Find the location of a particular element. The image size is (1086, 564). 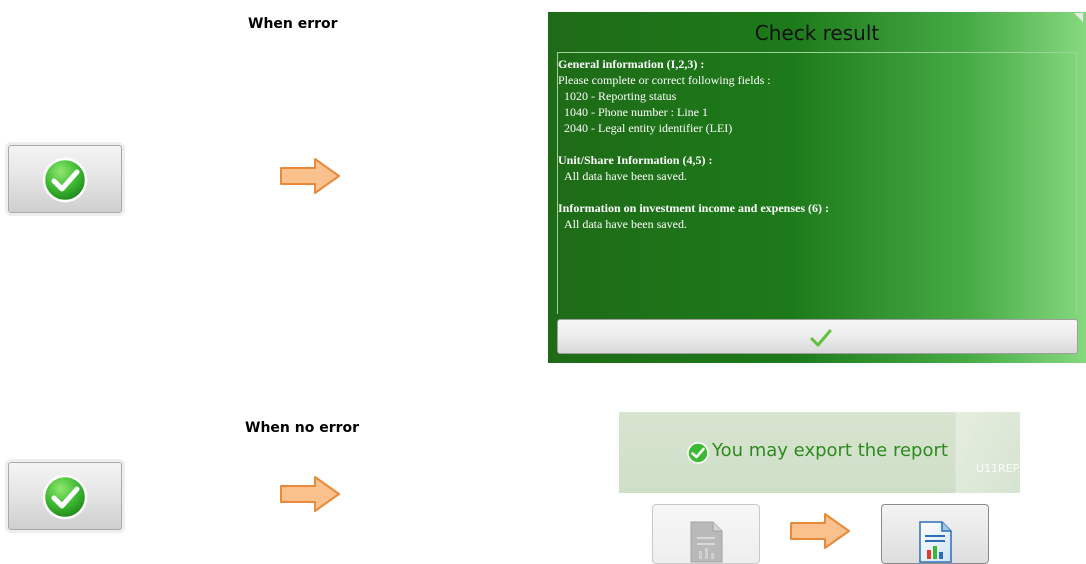

ok-button is located at coordinates (817, 336).